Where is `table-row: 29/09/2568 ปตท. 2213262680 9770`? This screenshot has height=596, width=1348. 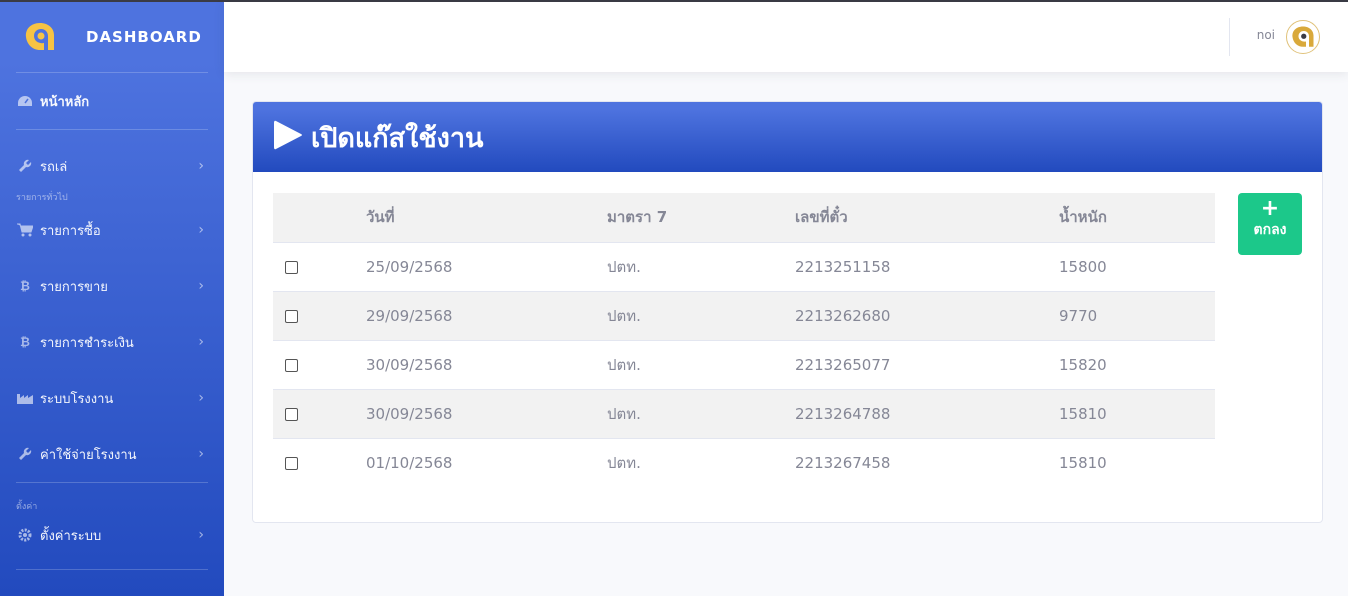 table-row: 29/09/2568 ปตท. 2213262680 9770 is located at coordinates (744, 315).